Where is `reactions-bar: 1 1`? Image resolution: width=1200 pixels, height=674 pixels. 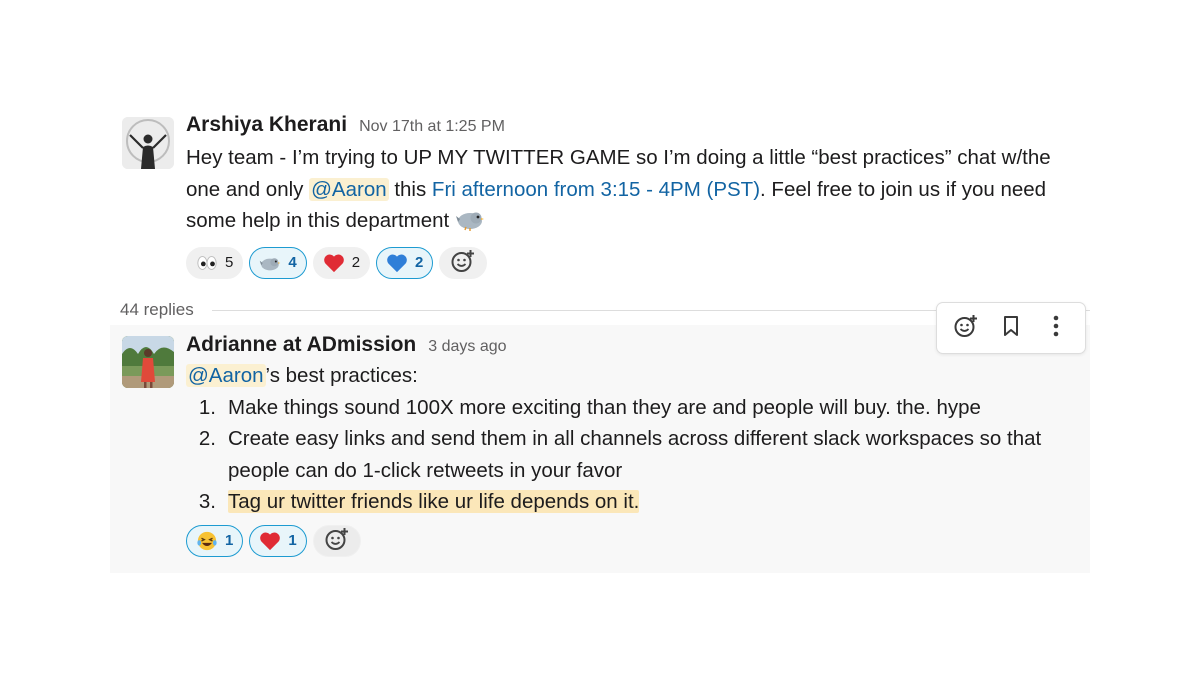 reactions-bar: 1 1 is located at coordinates (632, 540).